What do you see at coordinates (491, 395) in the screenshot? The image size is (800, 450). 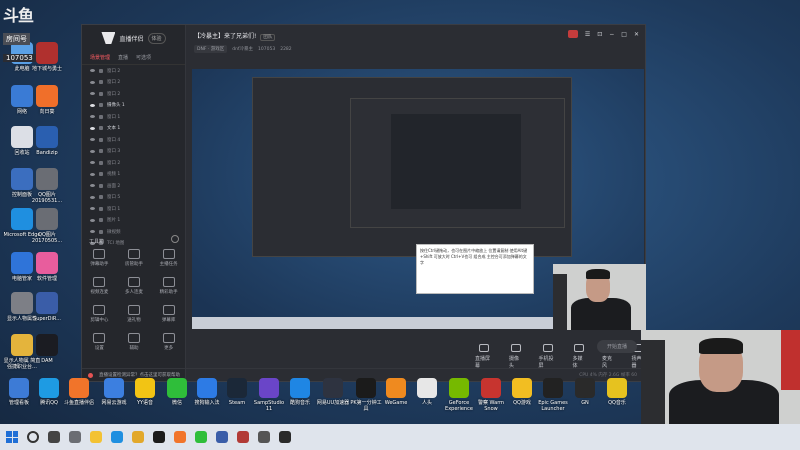 I see `desktop-icon: 警察 Warm Snow` at bounding box center [491, 395].